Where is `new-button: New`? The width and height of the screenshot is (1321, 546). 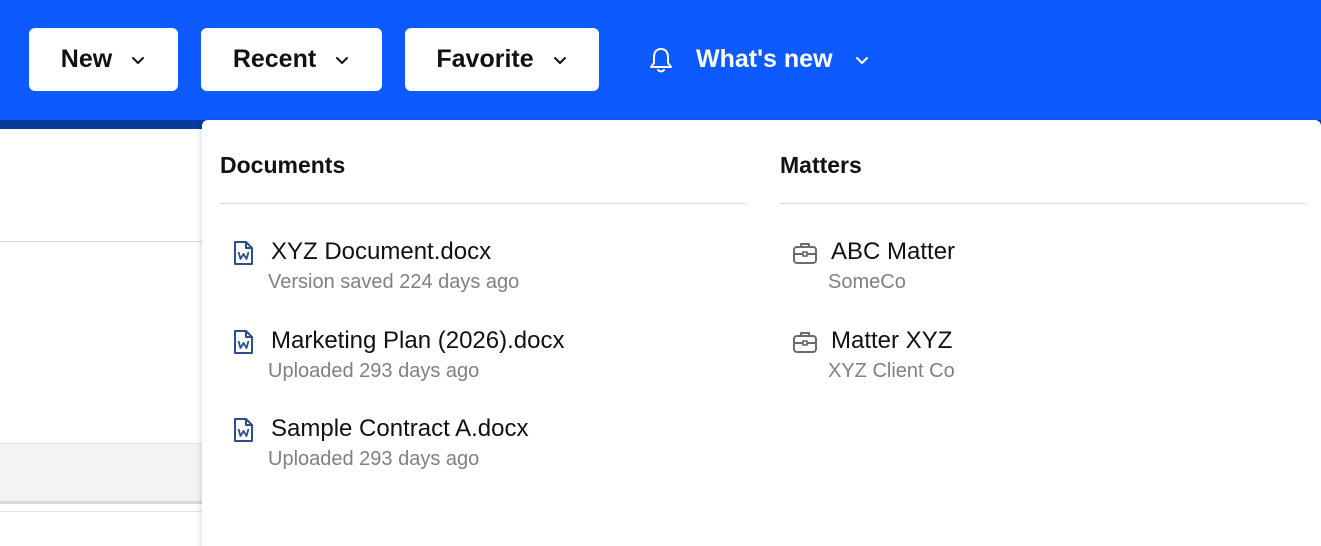 new-button: New is located at coordinates (103, 59).